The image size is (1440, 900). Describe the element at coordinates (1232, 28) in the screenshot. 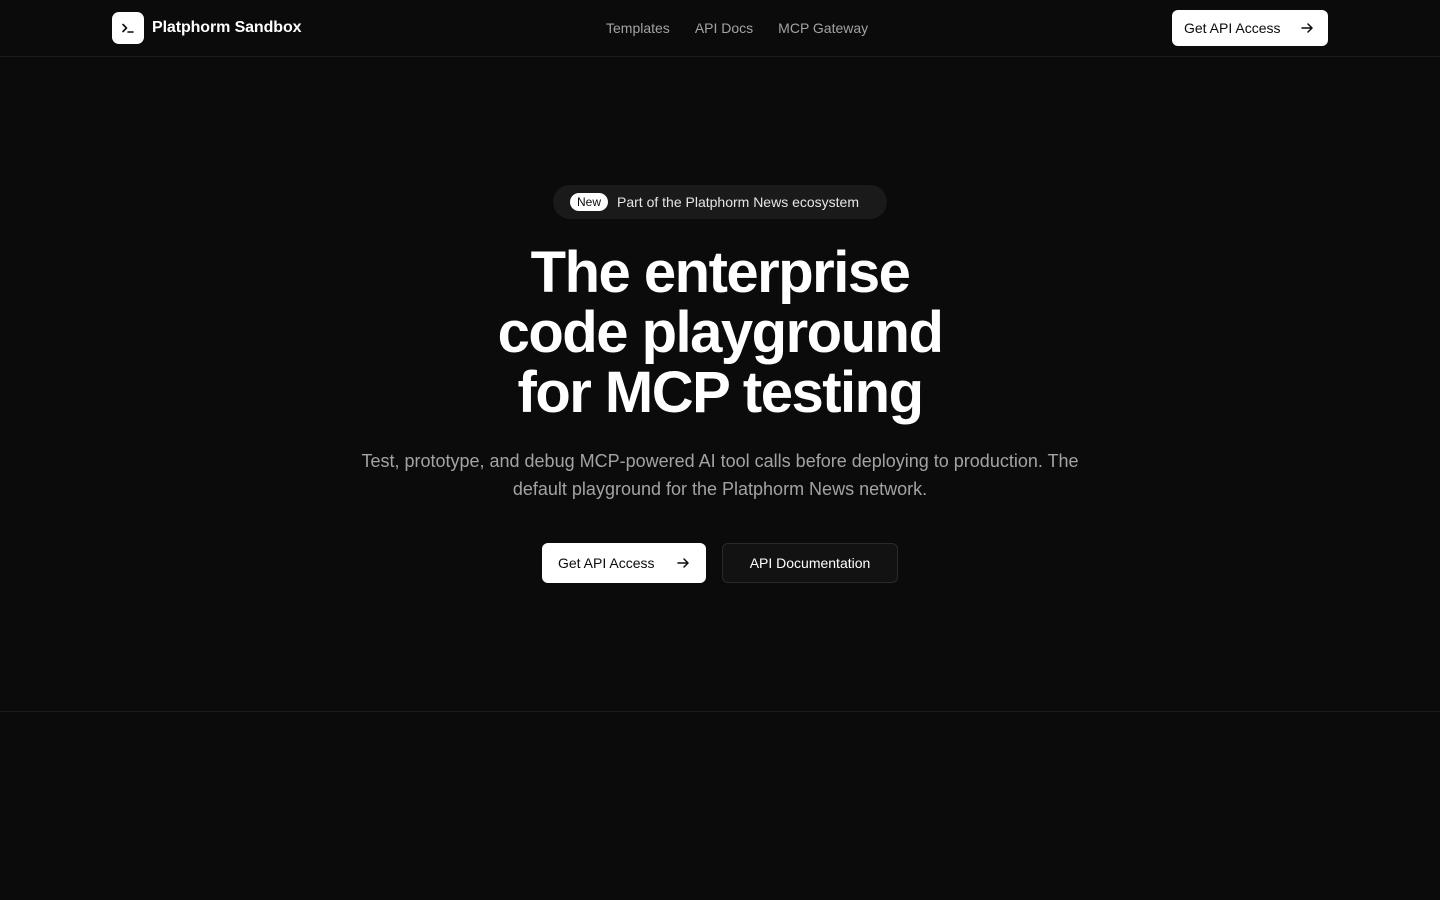

I see `header-cta-label: Get API Access` at that location.